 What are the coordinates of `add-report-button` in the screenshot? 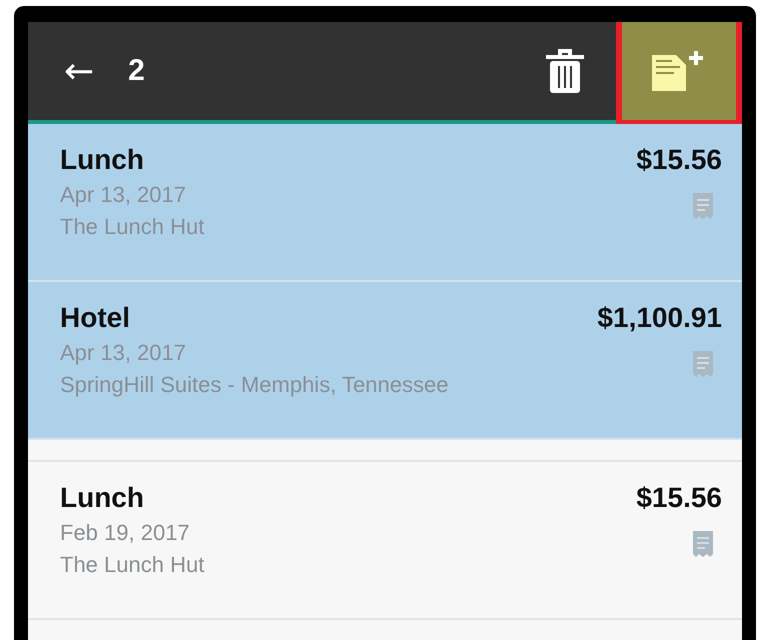 It's located at (679, 74).